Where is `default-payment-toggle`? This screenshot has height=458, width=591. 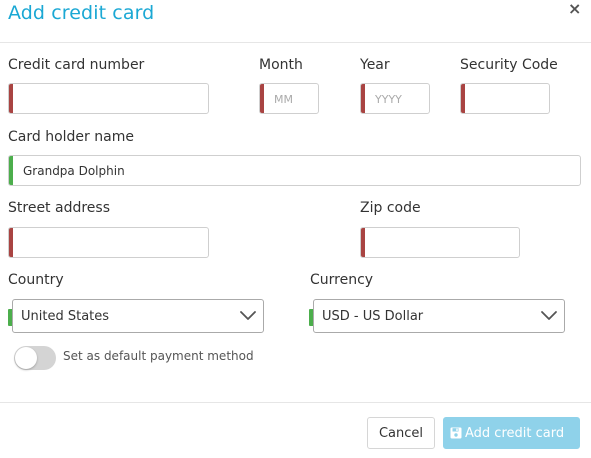 default-payment-toggle is located at coordinates (35, 358).